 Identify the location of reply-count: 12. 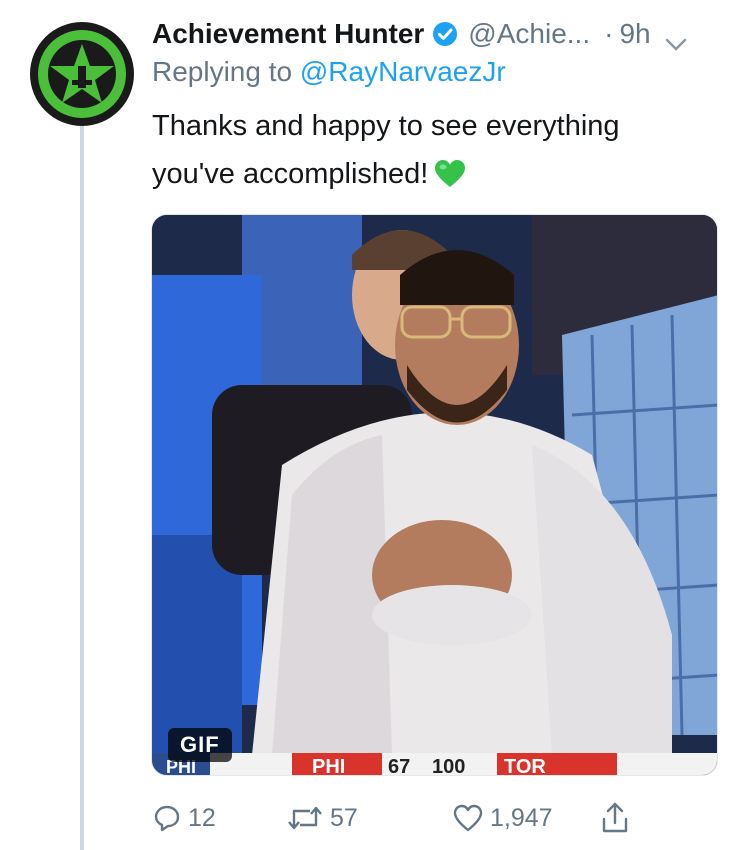
(202, 817).